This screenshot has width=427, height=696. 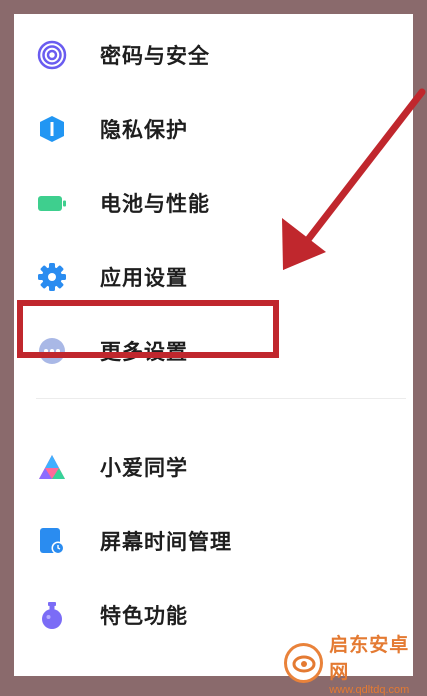 What do you see at coordinates (369, 659) in the screenshot?
I see `watermark-title: 启东安卓网` at bounding box center [369, 659].